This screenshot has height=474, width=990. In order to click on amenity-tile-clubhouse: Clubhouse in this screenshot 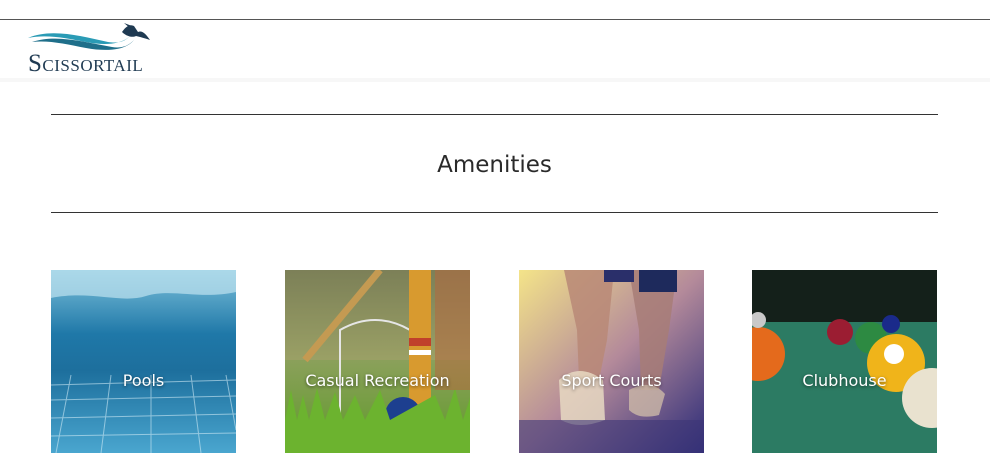, I will do `click(844, 361)`.